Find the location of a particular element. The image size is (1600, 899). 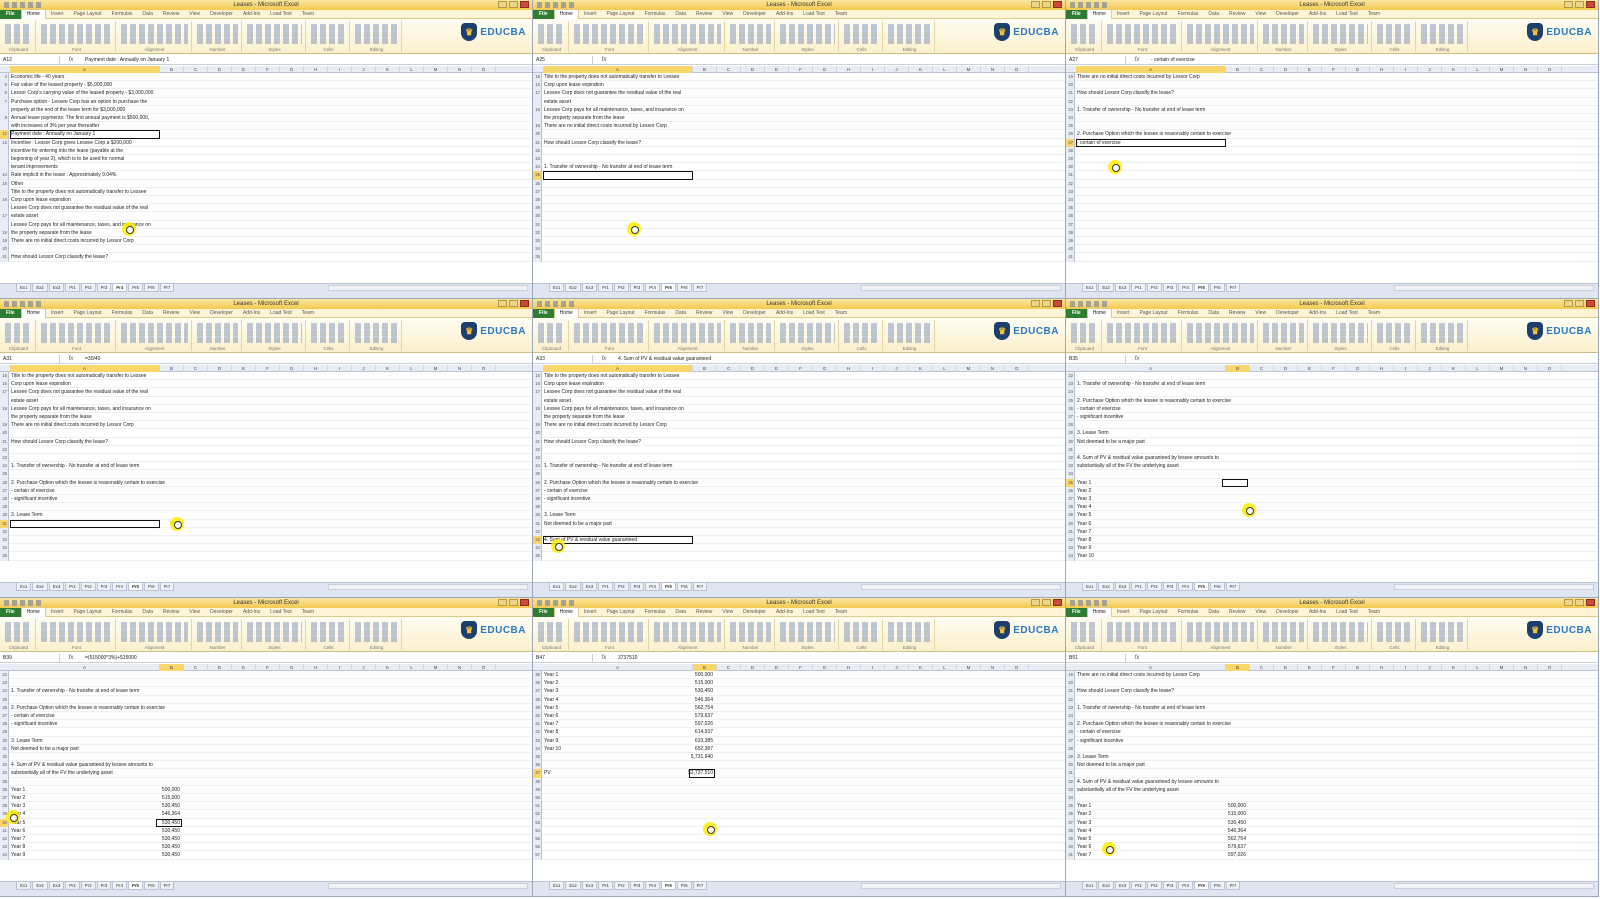

name-box: B35 is located at coordinates (1096, 358).